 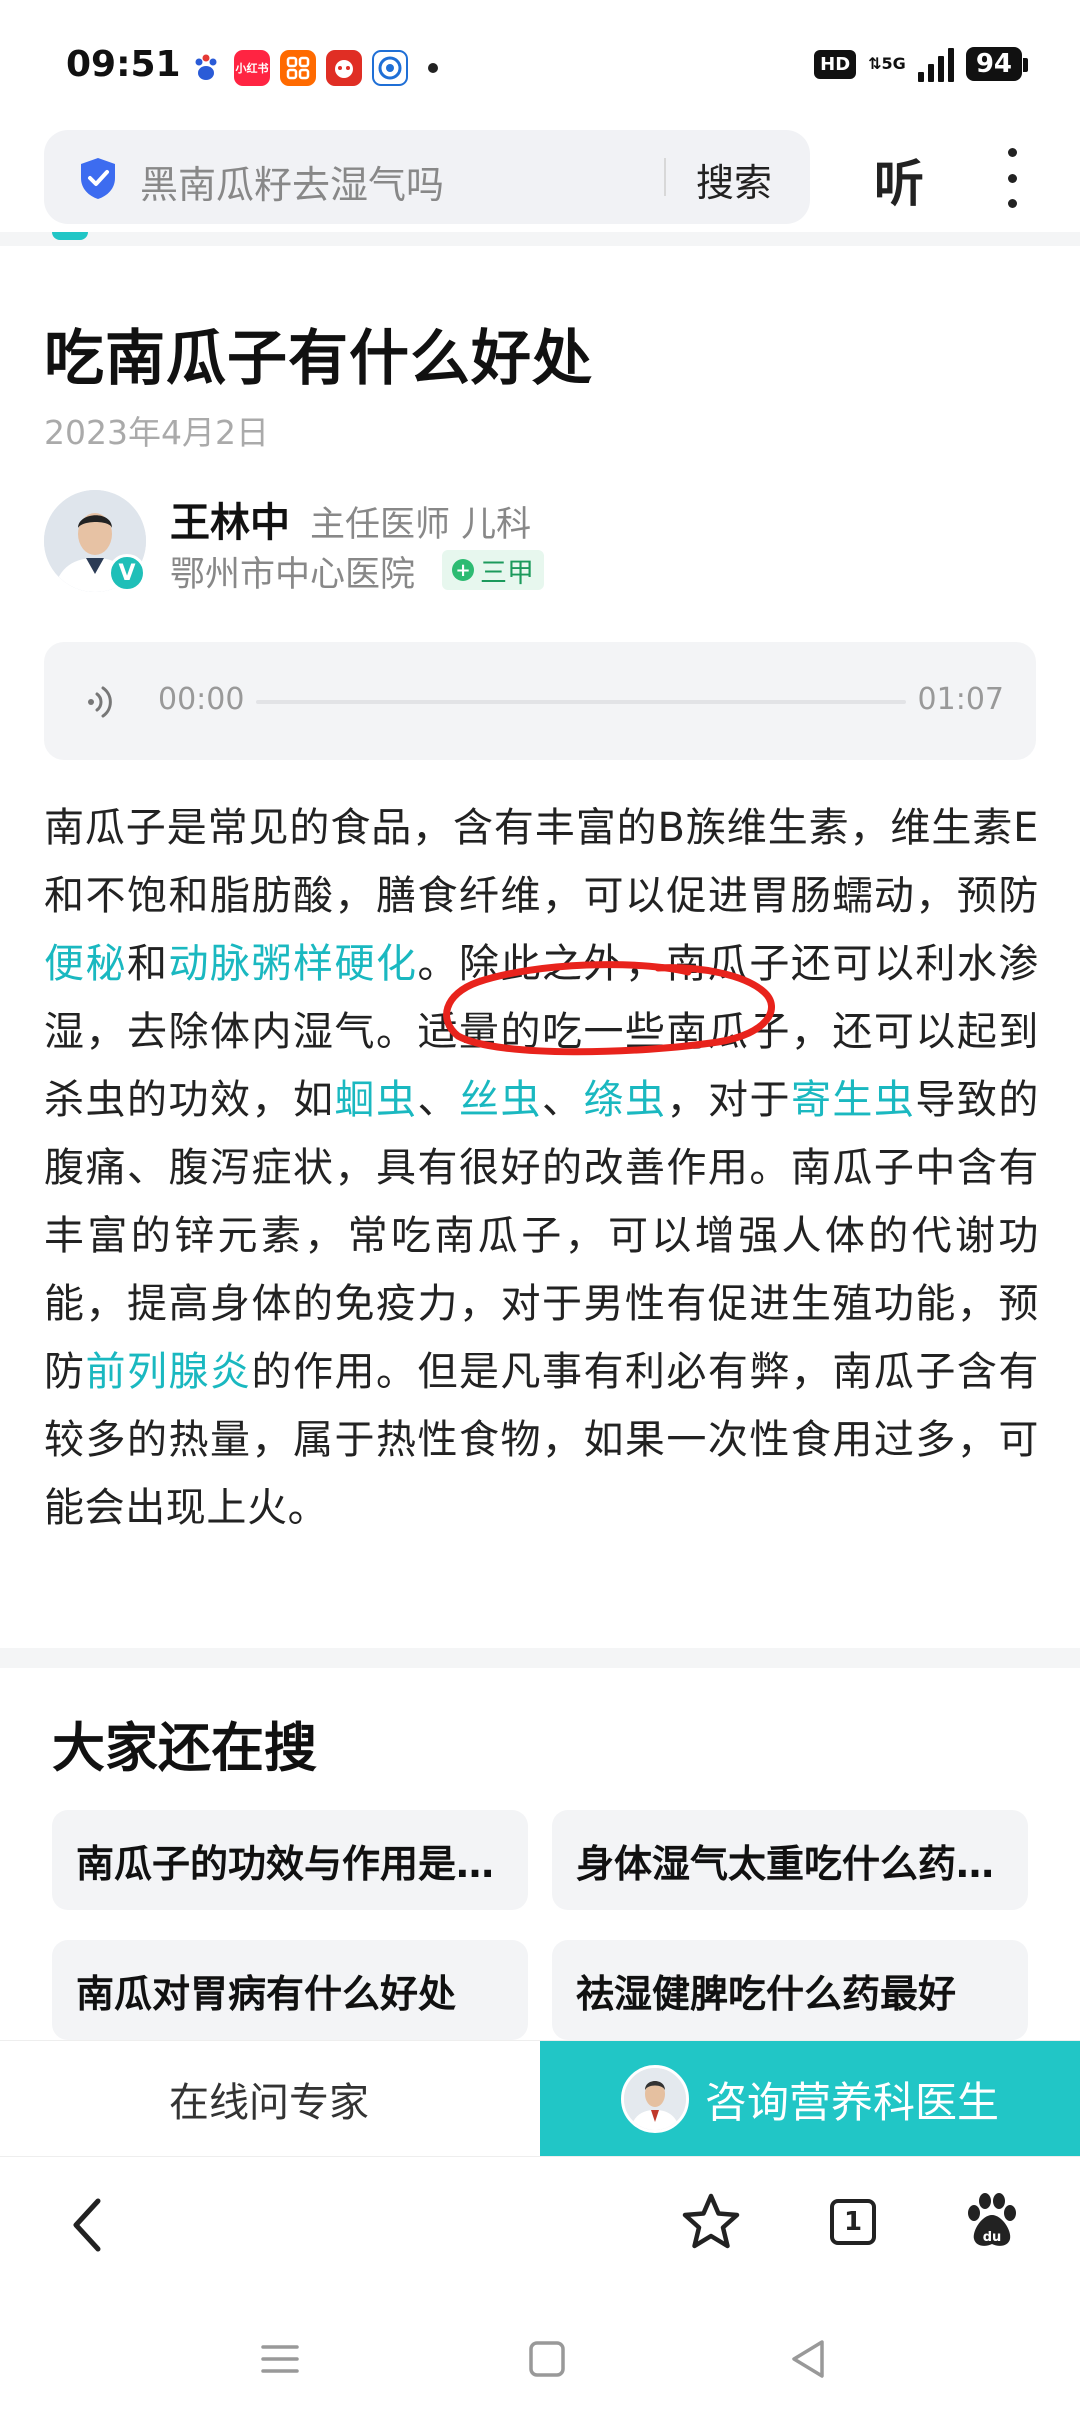 What do you see at coordinates (992, 2237) in the screenshot?
I see `svg-text: du` at bounding box center [992, 2237].